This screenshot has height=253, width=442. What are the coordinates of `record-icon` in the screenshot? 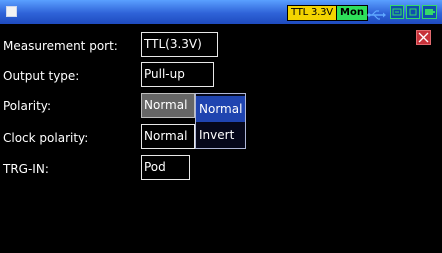 It's located at (413, 12).